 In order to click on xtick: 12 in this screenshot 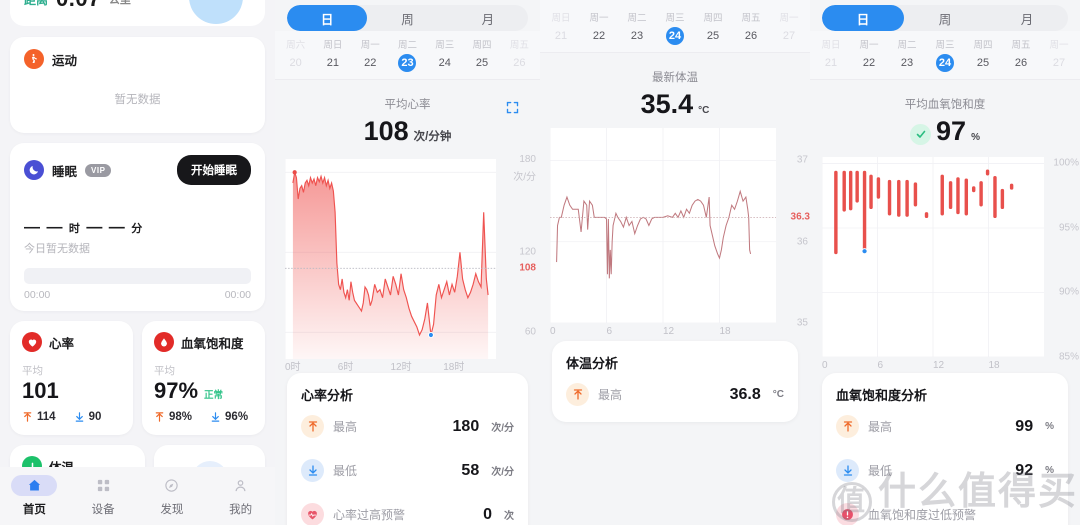, I will do `click(669, 331)`.